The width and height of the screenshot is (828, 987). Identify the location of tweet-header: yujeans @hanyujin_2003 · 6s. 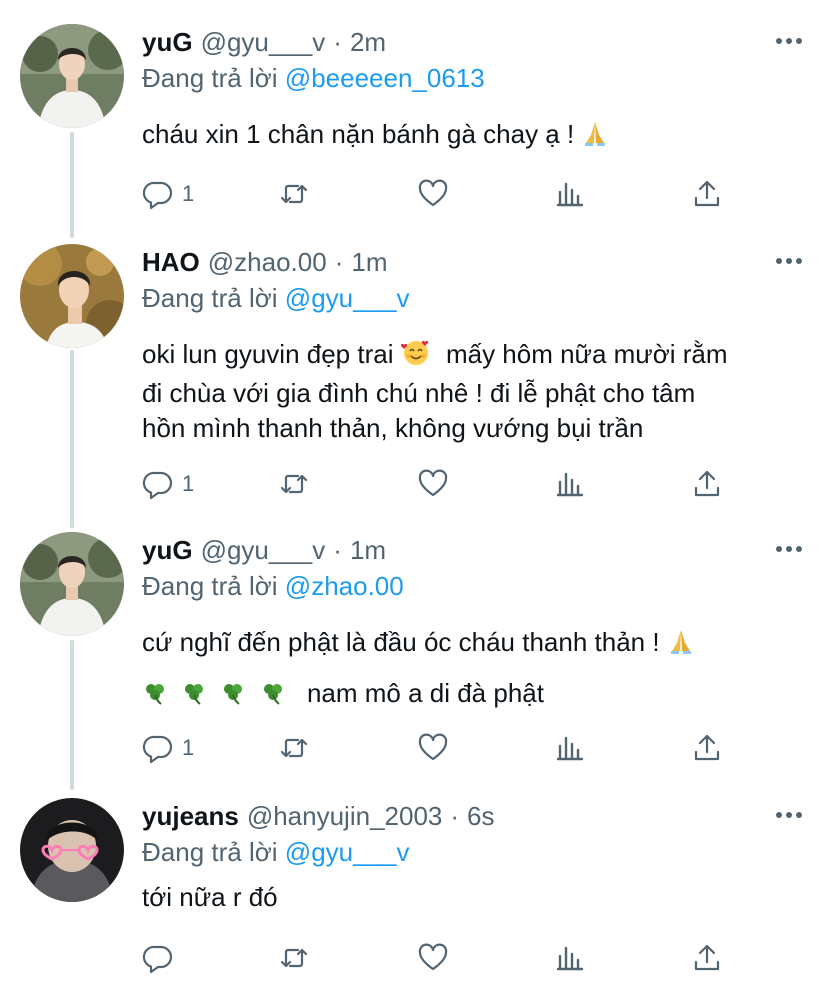
(318, 816).